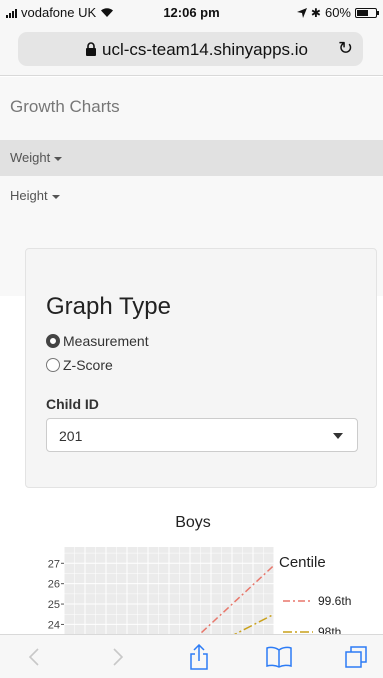 The width and height of the screenshot is (383, 678). I want to click on radio-button, so click(53, 365).